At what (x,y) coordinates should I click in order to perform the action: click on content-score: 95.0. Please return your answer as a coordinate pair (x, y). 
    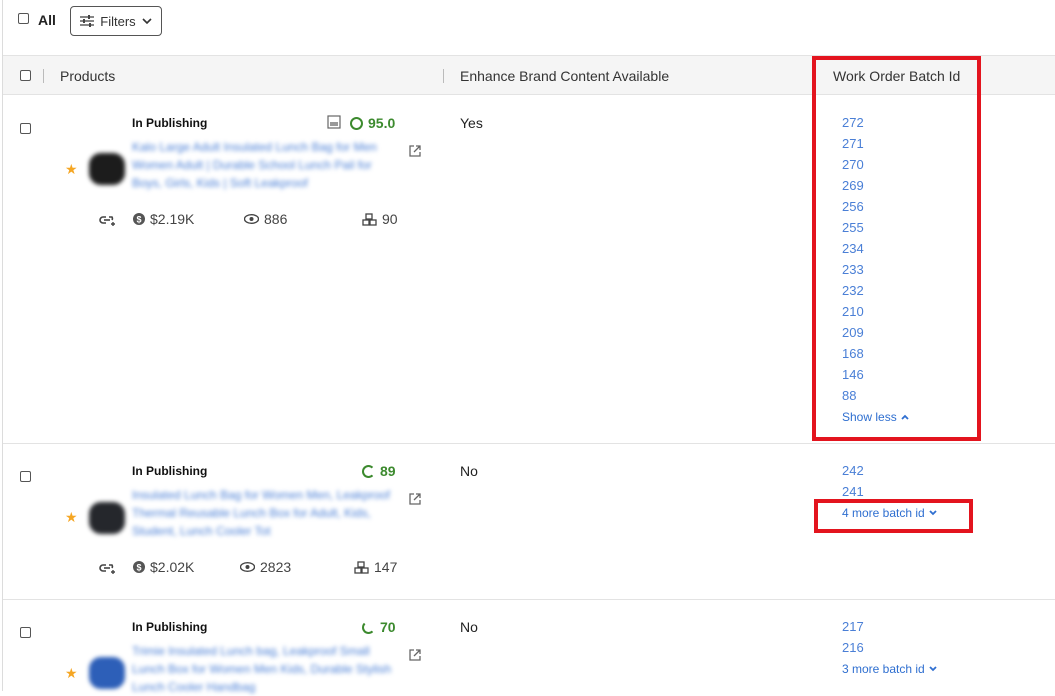
    Looking at the image, I should click on (372, 123).